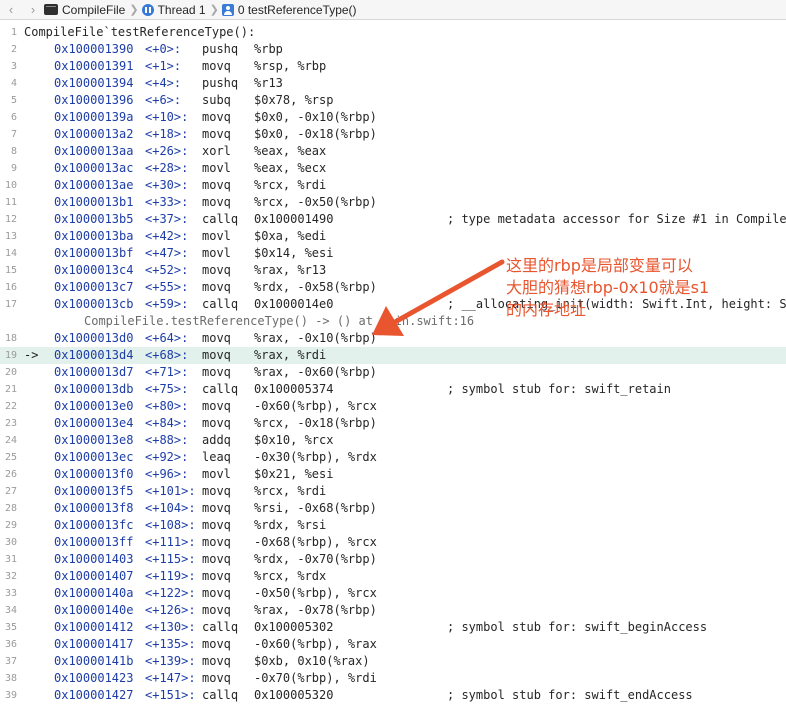 This screenshot has width=786, height=706. Describe the element at coordinates (94, 389) in the screenshot. I see `instruction-address: 0x1000013db` at that location.